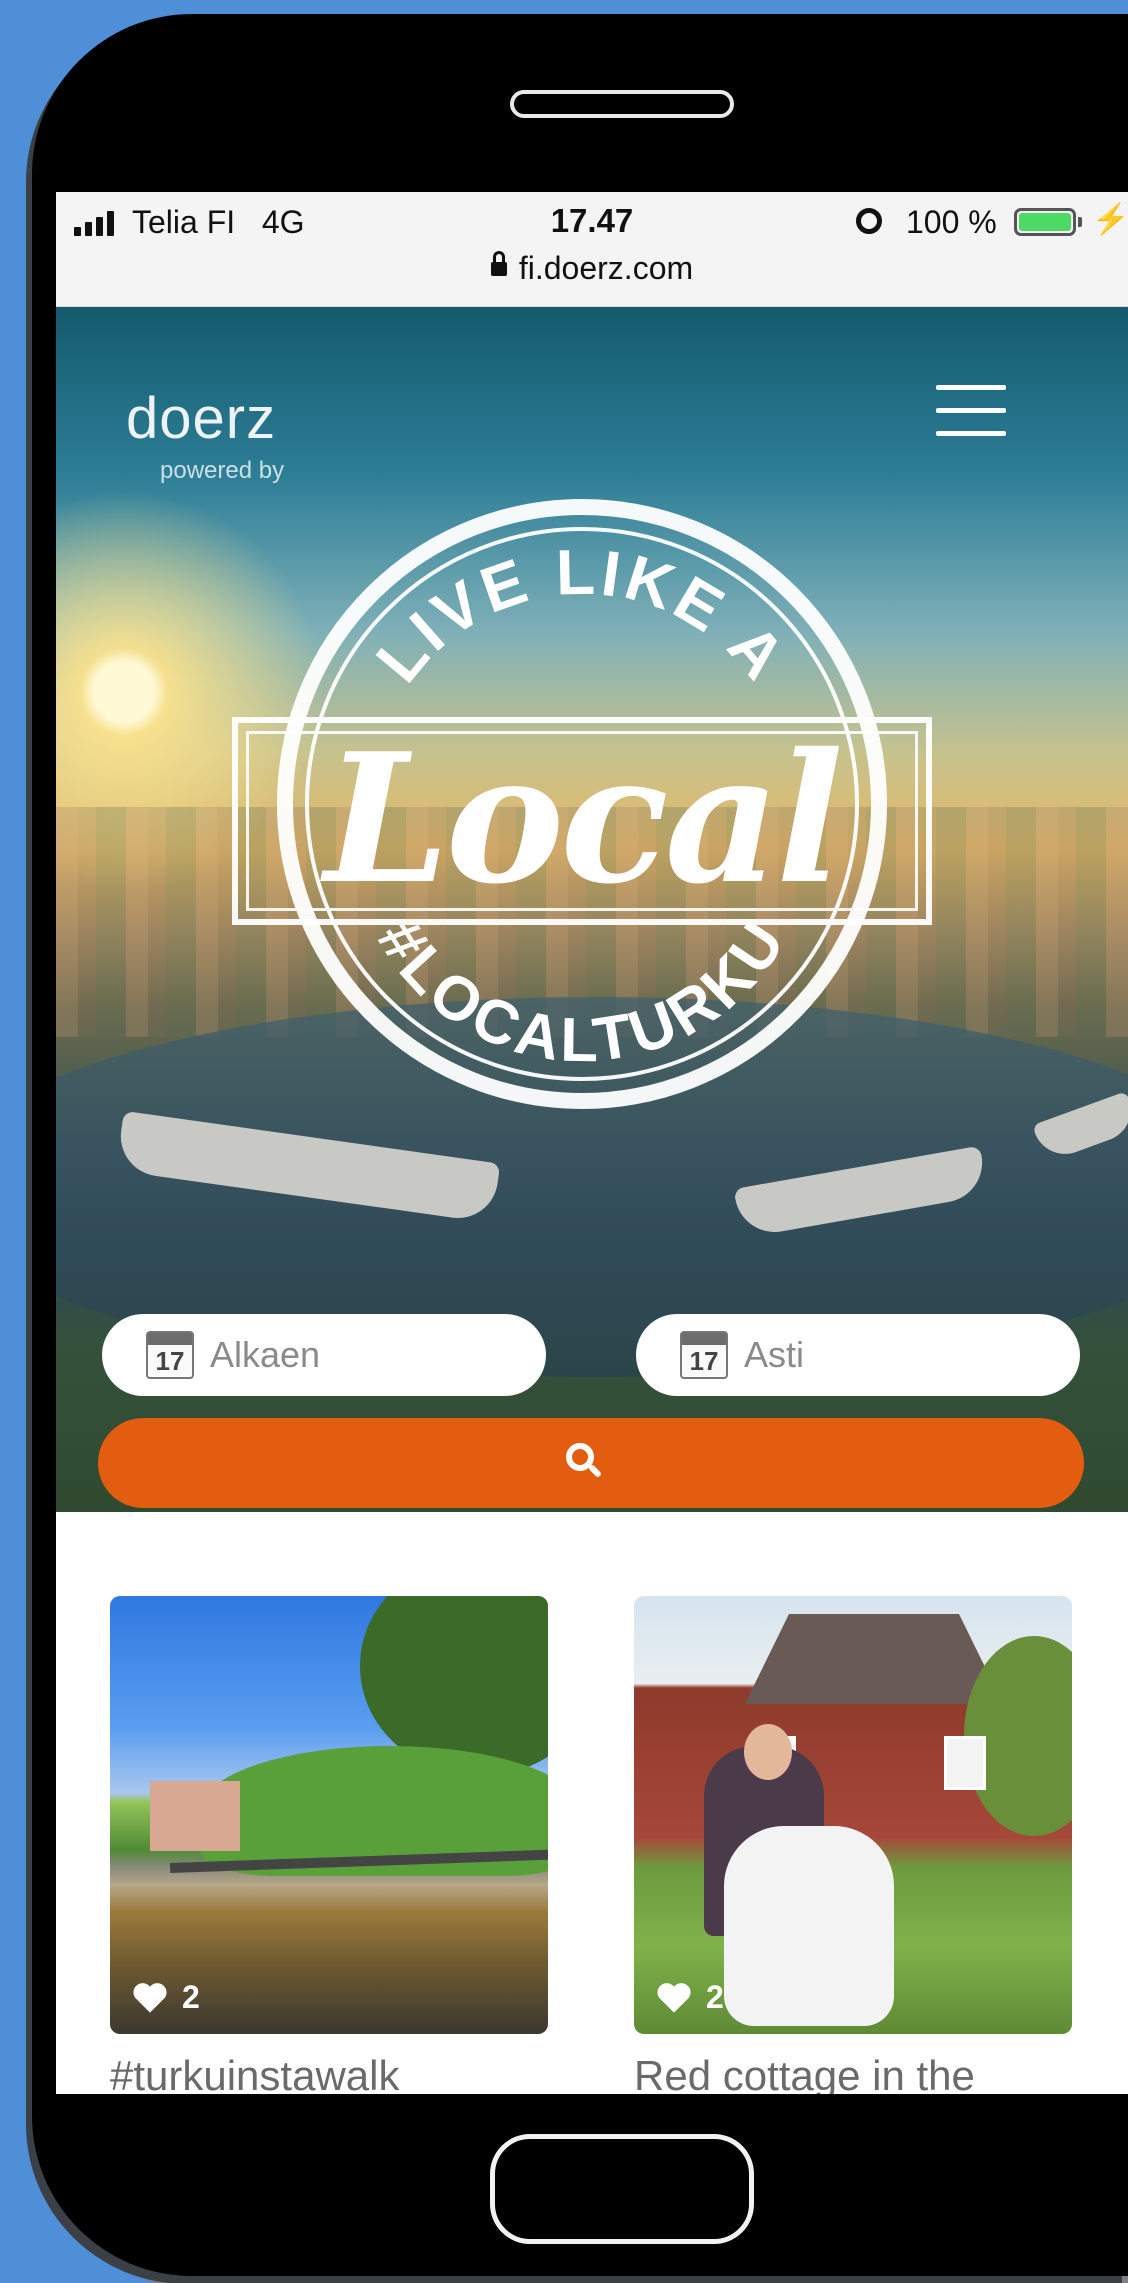 The image size is (1128, 2283). I want to click on hamburger-menu-icon, so click(971, 411).